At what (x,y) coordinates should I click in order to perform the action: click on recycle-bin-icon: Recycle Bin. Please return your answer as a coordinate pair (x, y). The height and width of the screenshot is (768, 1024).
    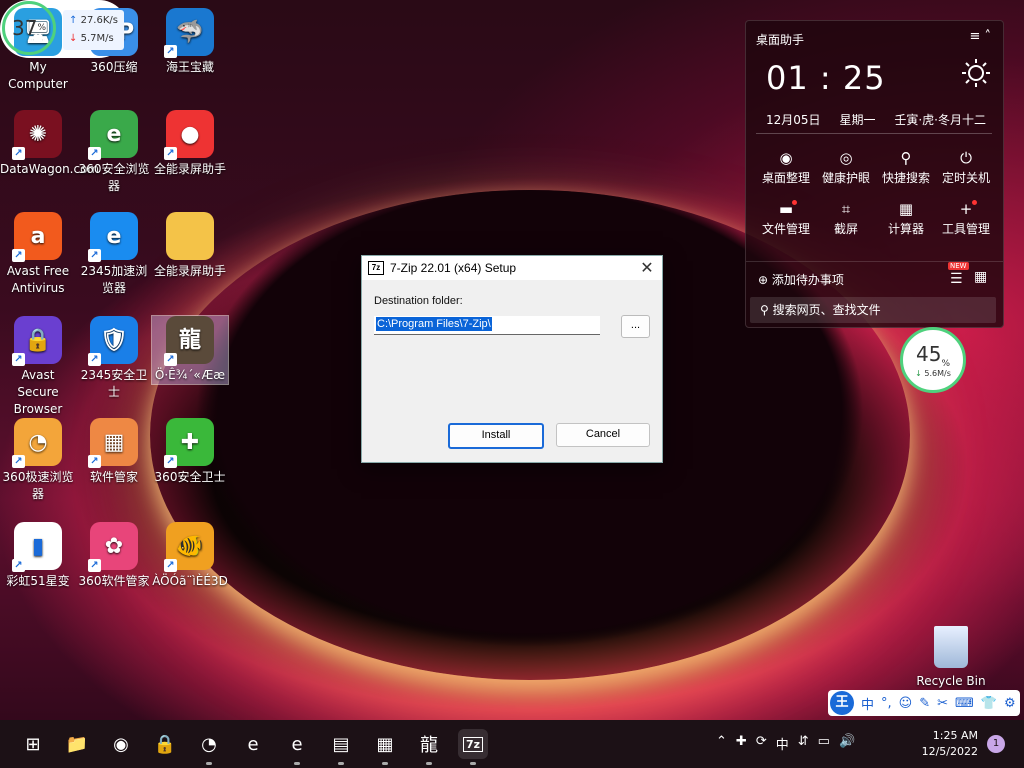
    Looking at the image, I should click on (951, 656).